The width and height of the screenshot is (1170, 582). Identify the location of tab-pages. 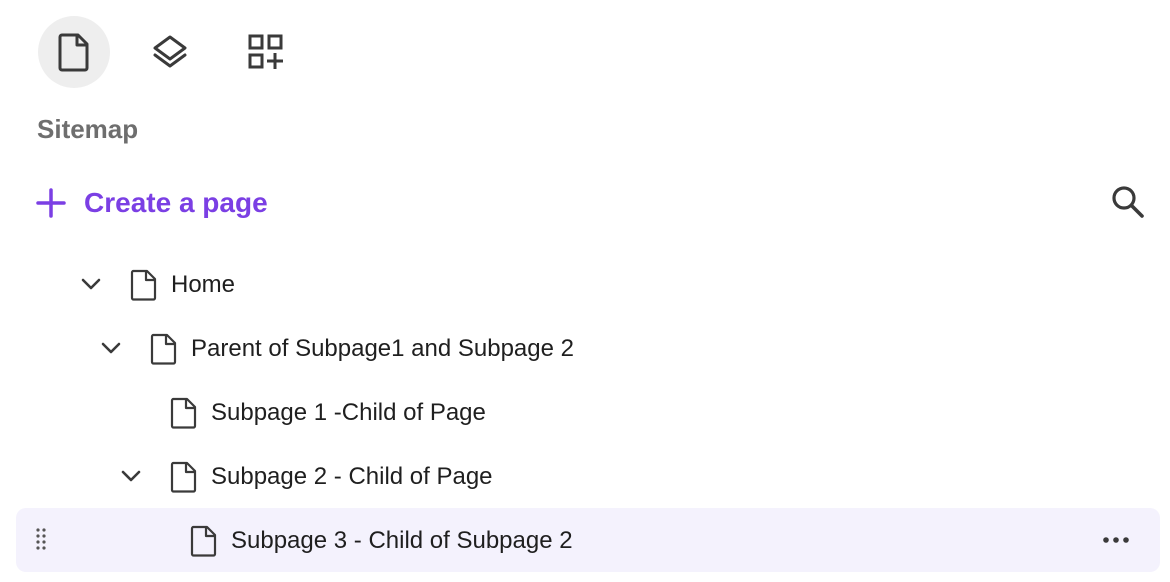
(74, 52).